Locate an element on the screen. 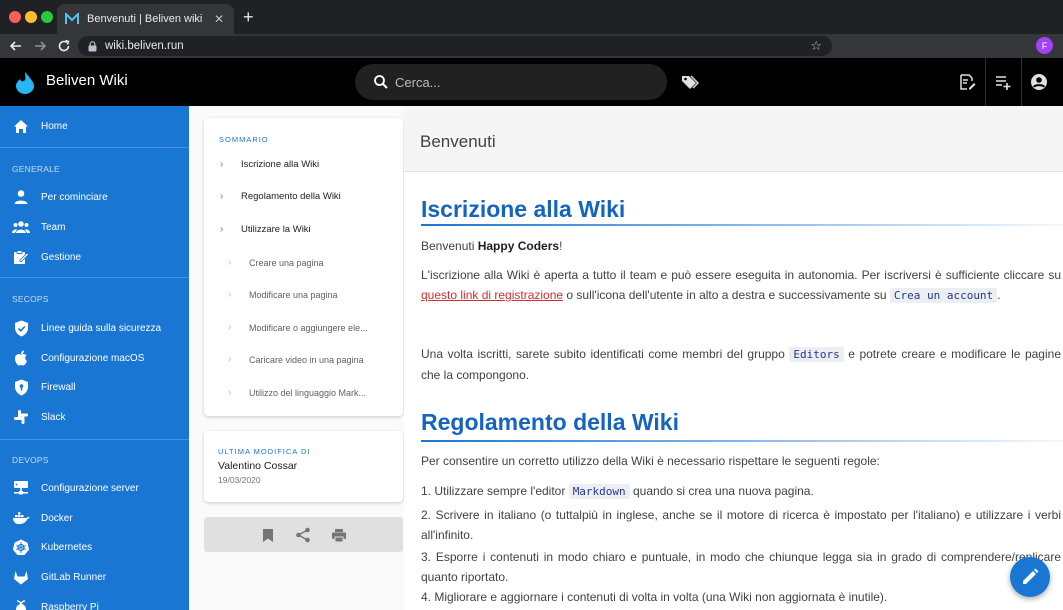 The image size is (1063, 610). sidebar-item-raspberry-pi: Raspberry Pi is located at coordinates (94, 602).